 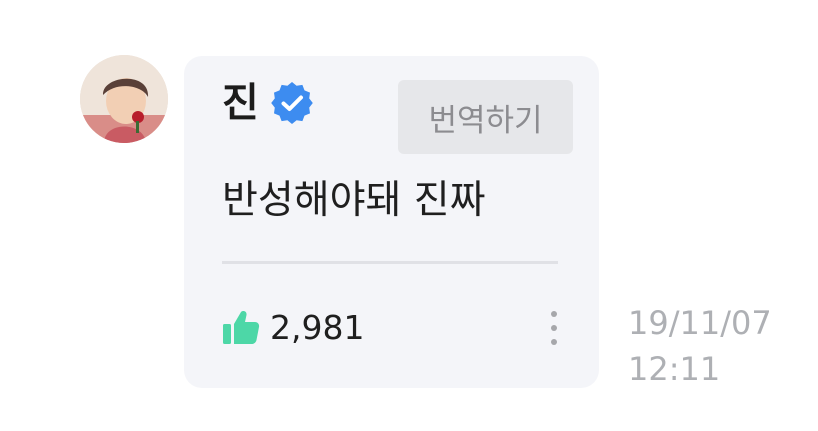 I want to click on timestamp: 19/11/07 12:11, so click(x=700, y=346).